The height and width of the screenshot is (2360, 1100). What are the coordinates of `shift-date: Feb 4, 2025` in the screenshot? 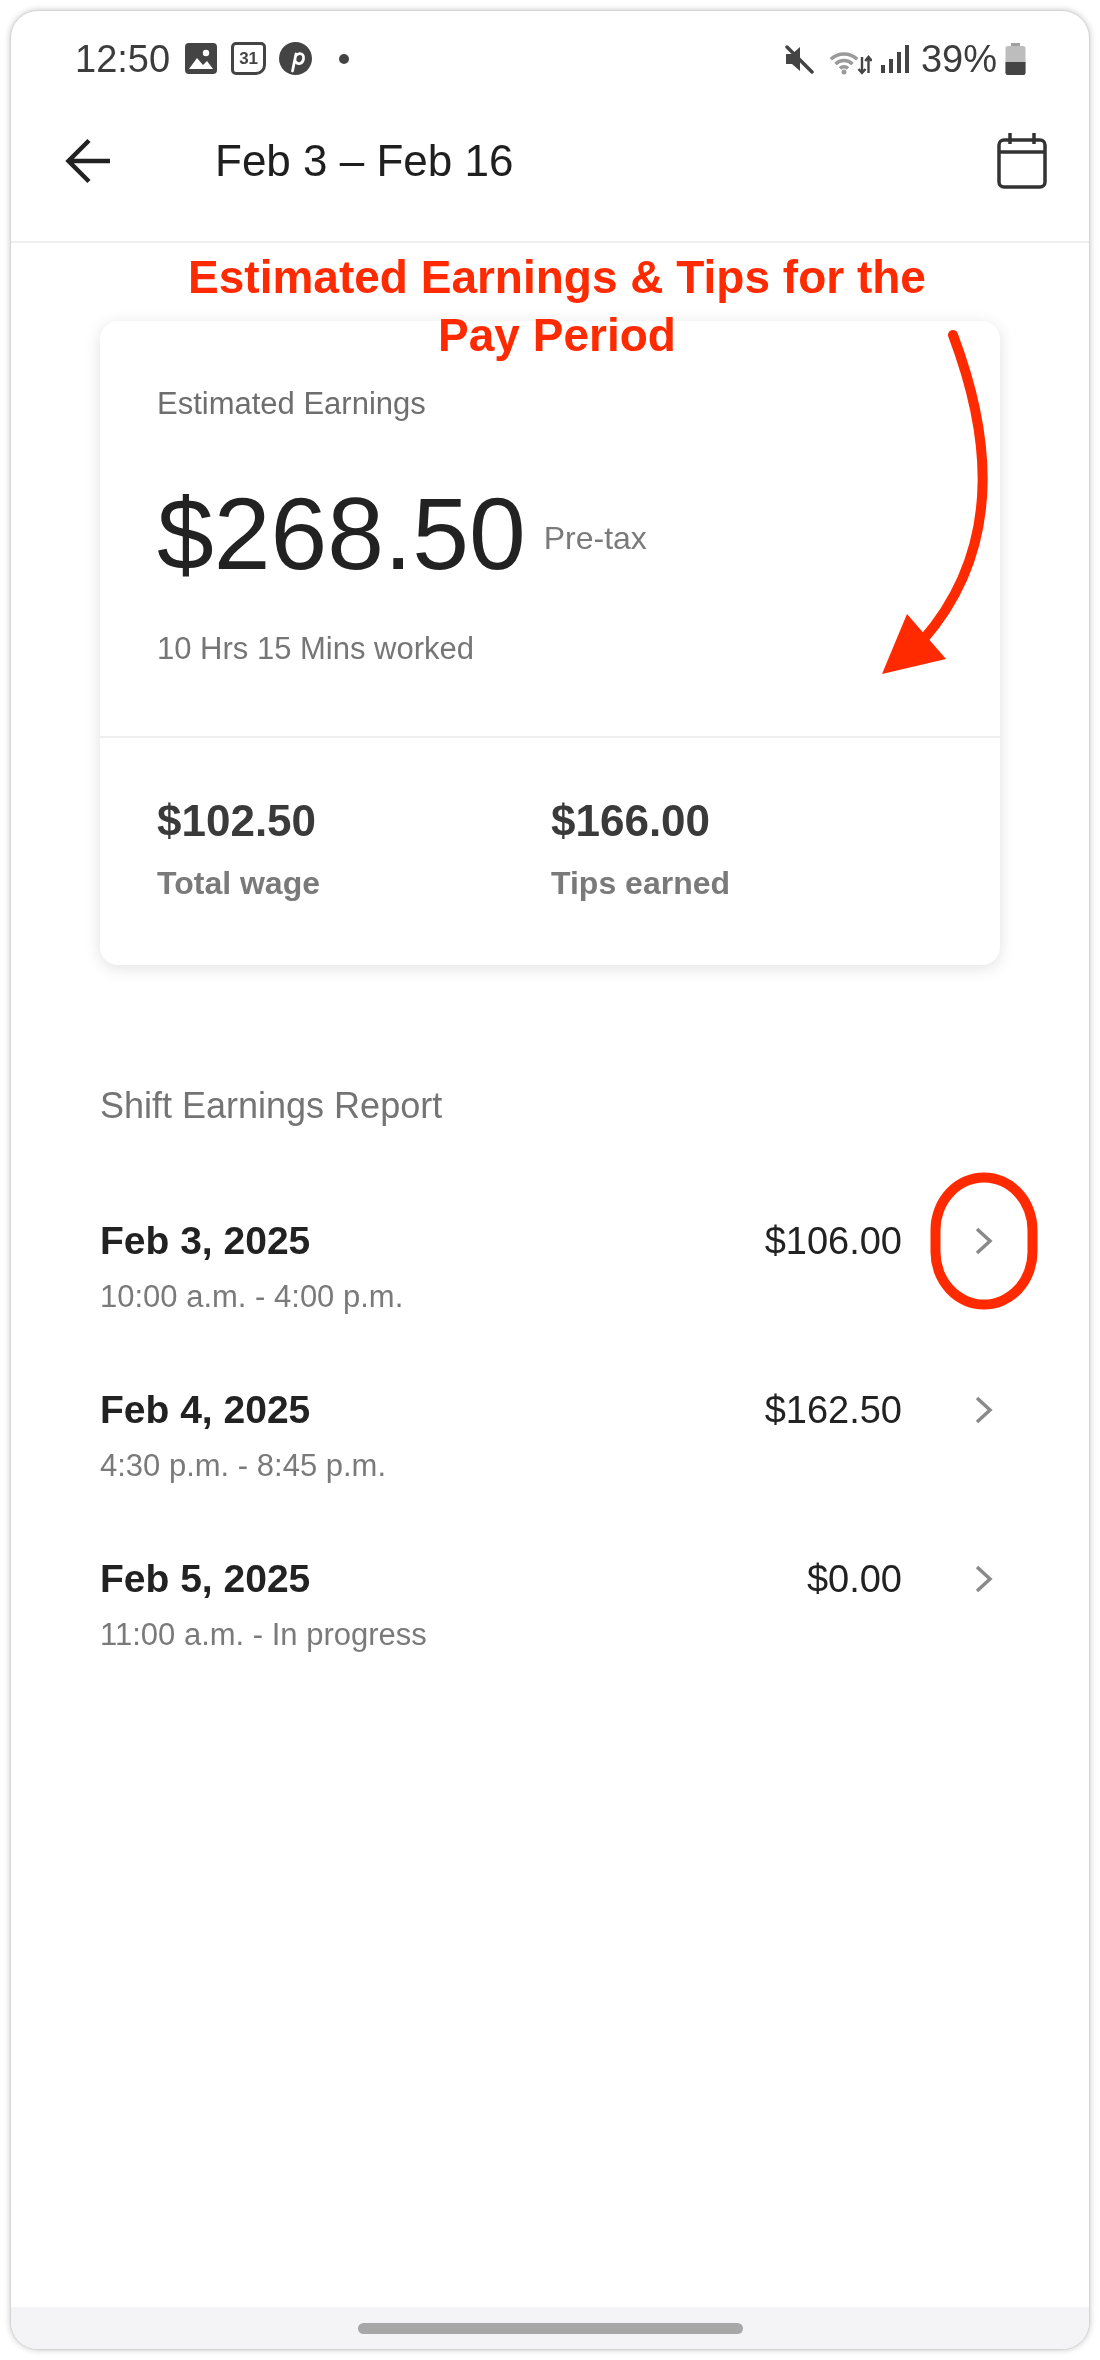 It's located at (205, 1410).